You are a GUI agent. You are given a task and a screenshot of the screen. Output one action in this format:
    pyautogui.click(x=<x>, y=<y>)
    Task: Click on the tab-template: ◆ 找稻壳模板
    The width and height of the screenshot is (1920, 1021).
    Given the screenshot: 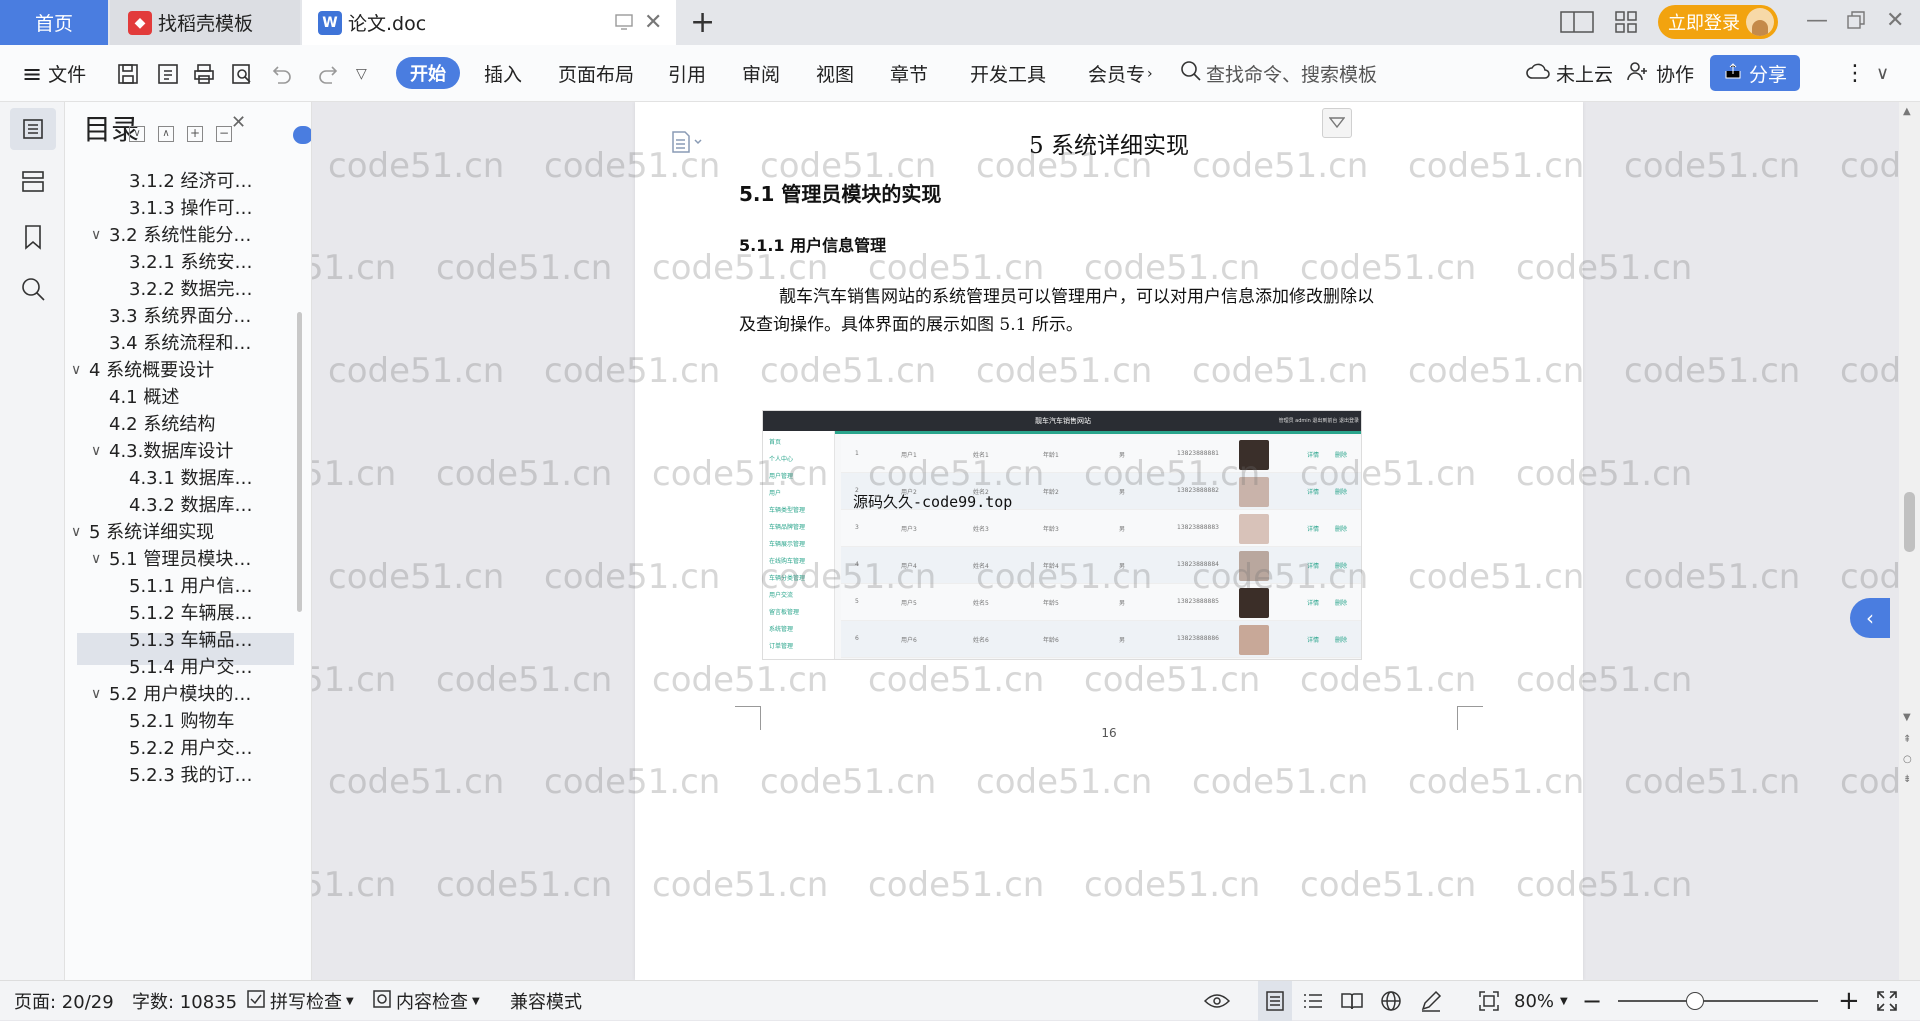 What is the action you would take?
    pyautogui.click(x=205, y=22)
    